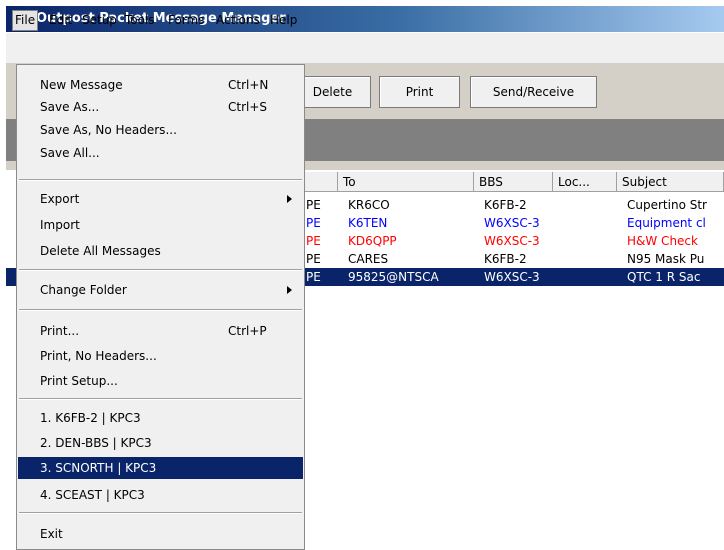  What do you see at coordinates (160, 107) in the screenshot?
I see `menu-item-save-as: Save As... Ctrl+S` at bounding box center [160, 107].